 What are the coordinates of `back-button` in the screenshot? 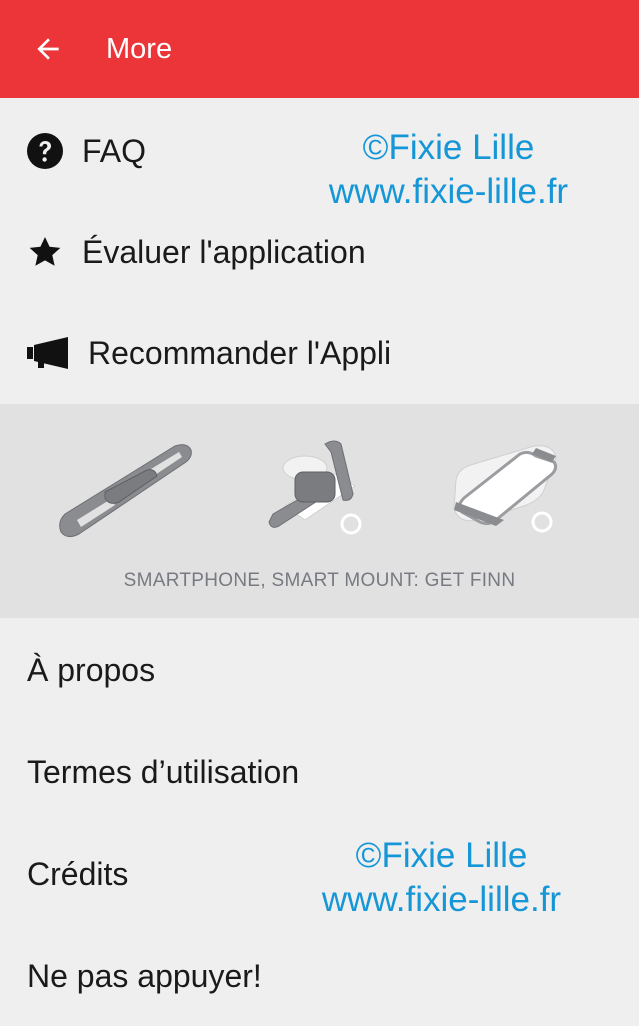 It's located at (48, 49).